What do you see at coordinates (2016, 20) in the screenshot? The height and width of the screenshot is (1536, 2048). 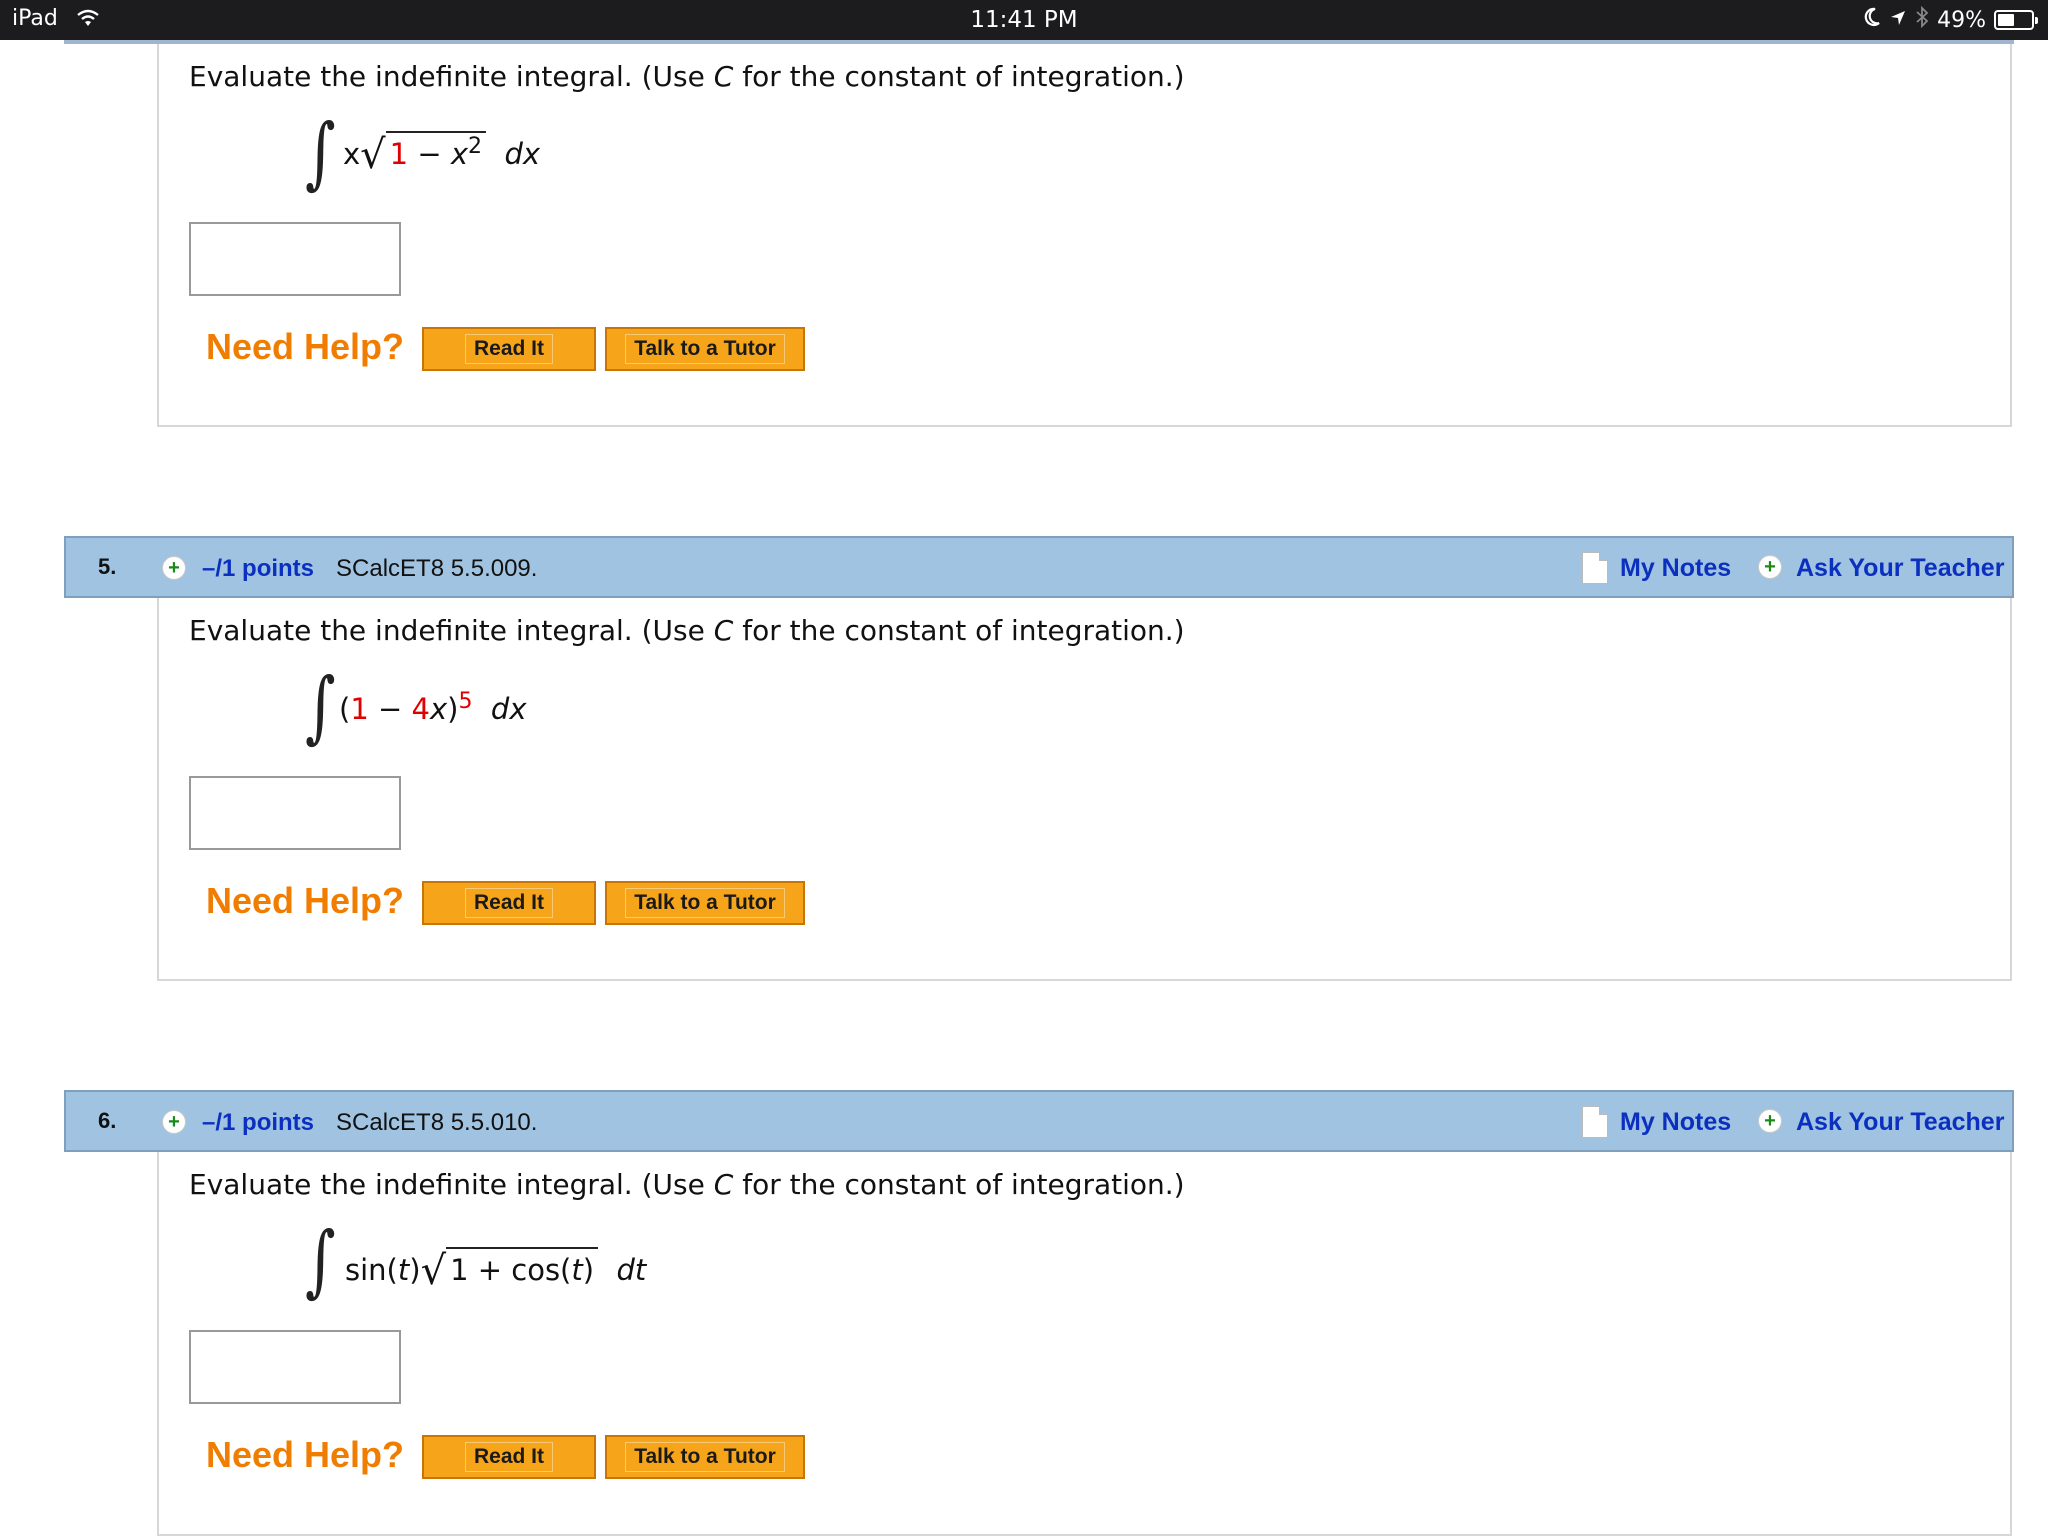 I see `battery-icon` at bounding box center [2016, 20].